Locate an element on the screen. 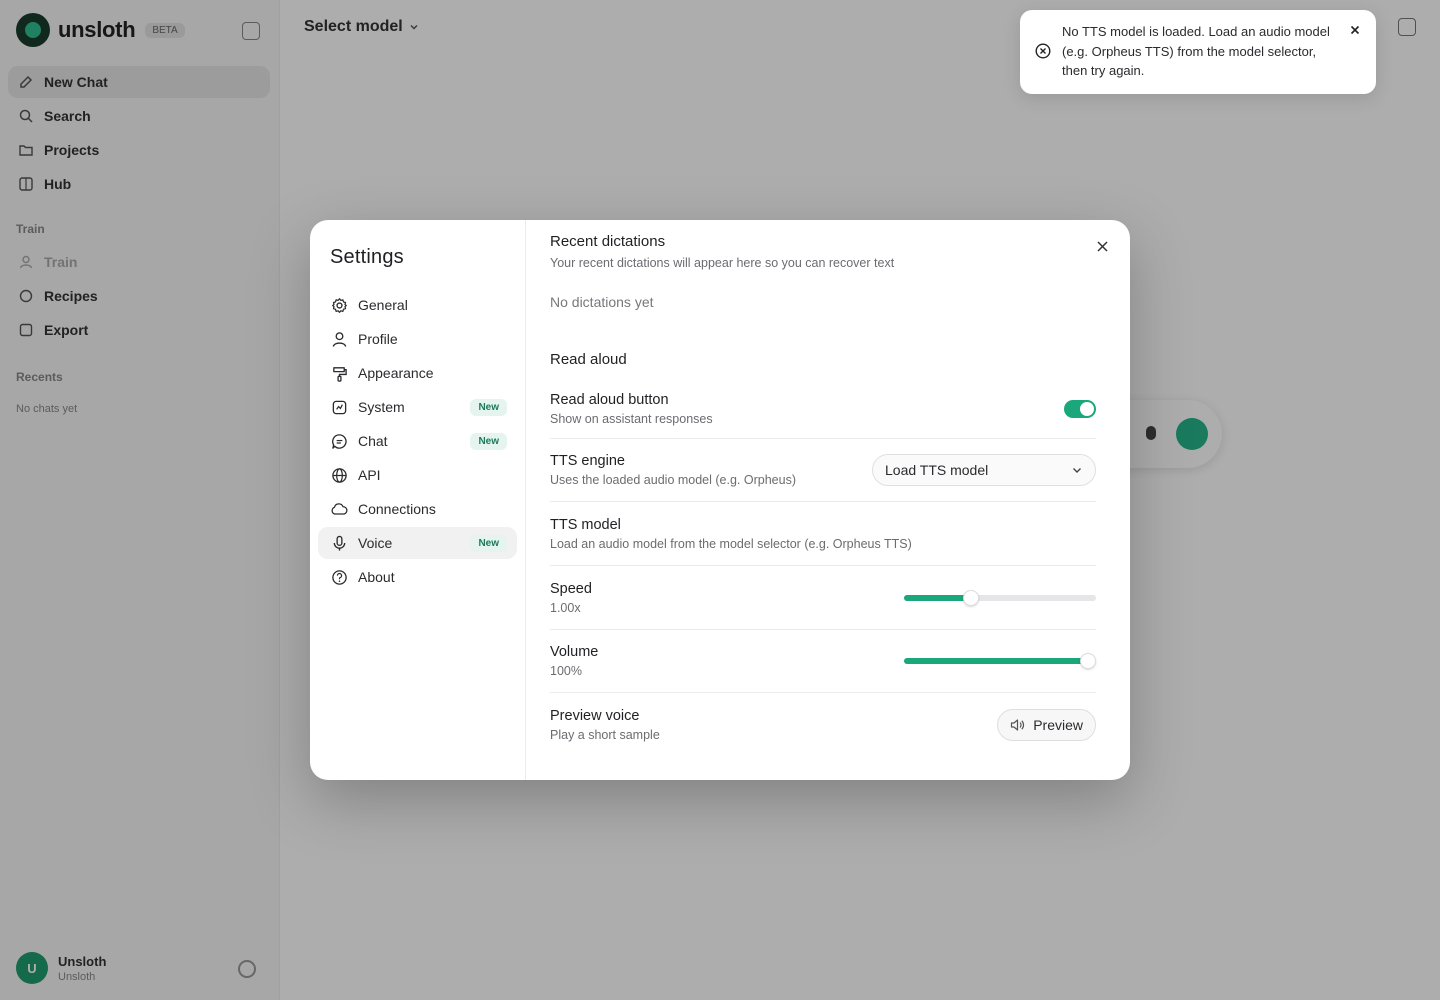  gear-icon is located at coordinates (339, 305).